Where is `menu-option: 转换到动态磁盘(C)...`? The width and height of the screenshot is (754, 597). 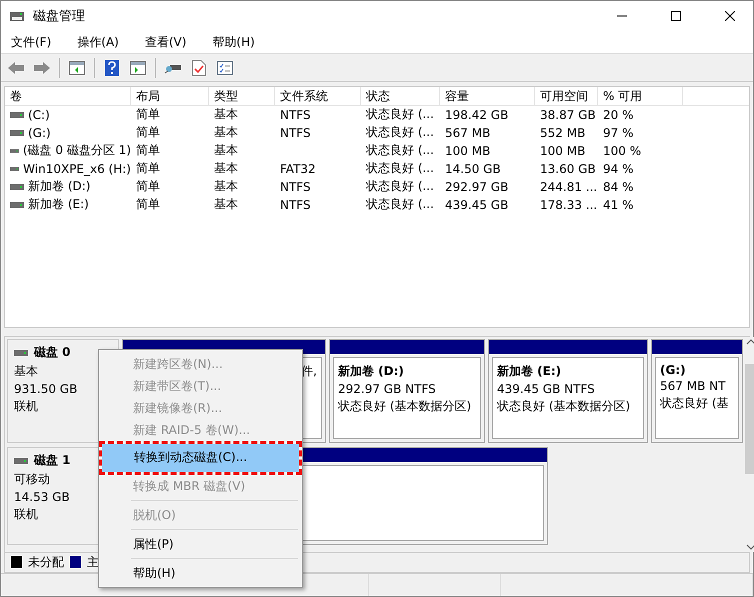
menu-option: 转换到动态磁盘(C)... is located at coordinates (200, 458).